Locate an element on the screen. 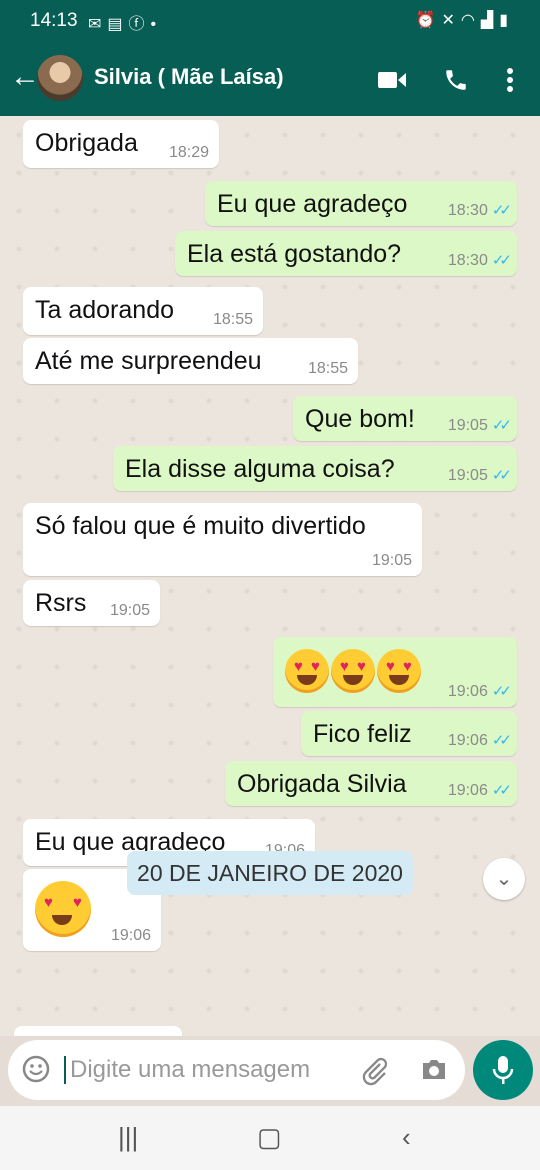 The width and height of the screenshot is (540, 1170). message-text: Rsrs is located at coordinates (61, 603).